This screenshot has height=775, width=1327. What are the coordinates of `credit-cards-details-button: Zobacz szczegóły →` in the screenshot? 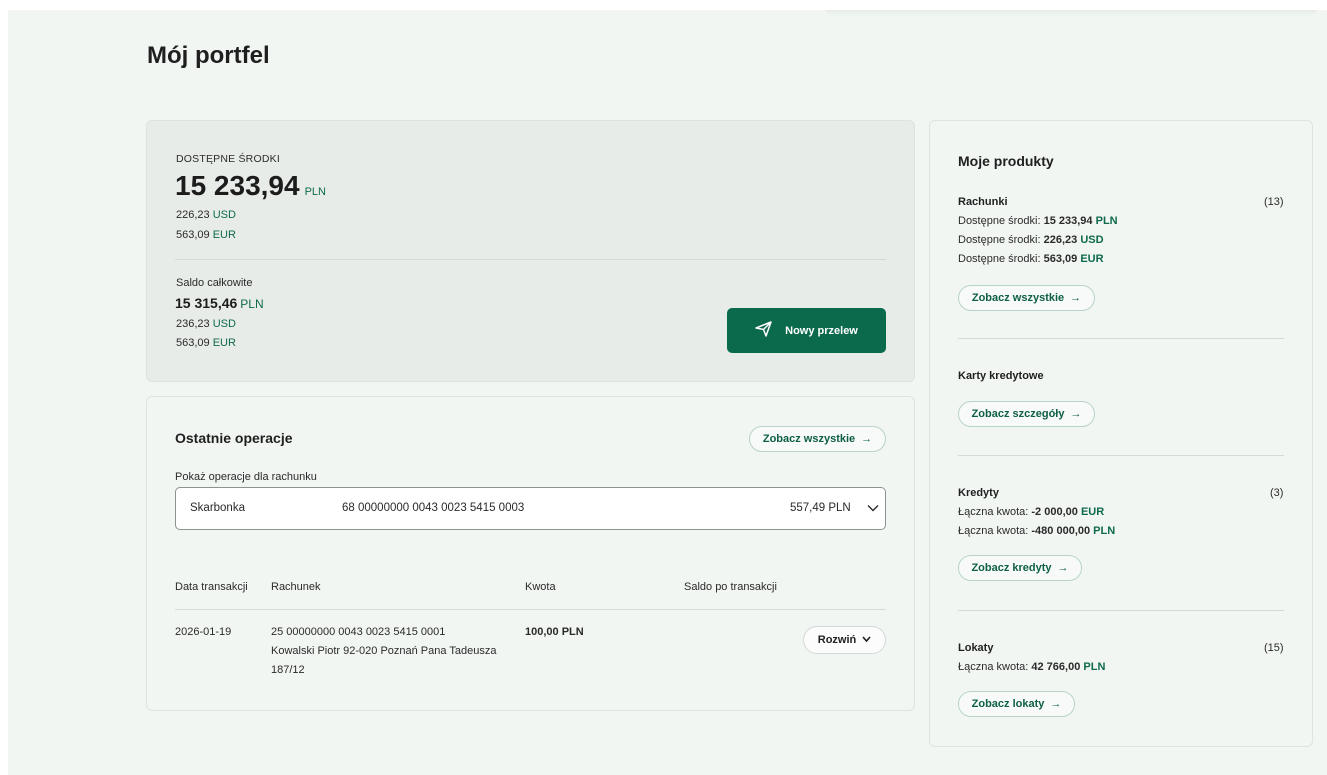 It's located at (1026, 414).